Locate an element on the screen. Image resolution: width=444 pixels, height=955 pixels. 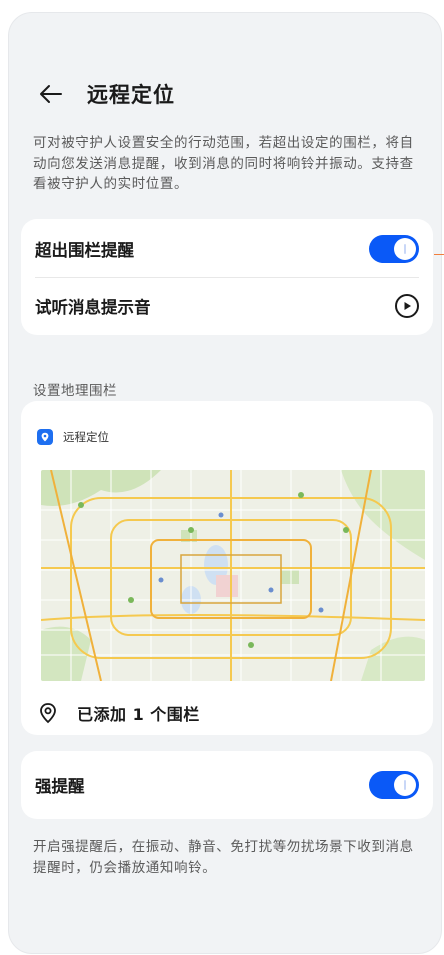
location-icon is located at coordinates (48, 713).